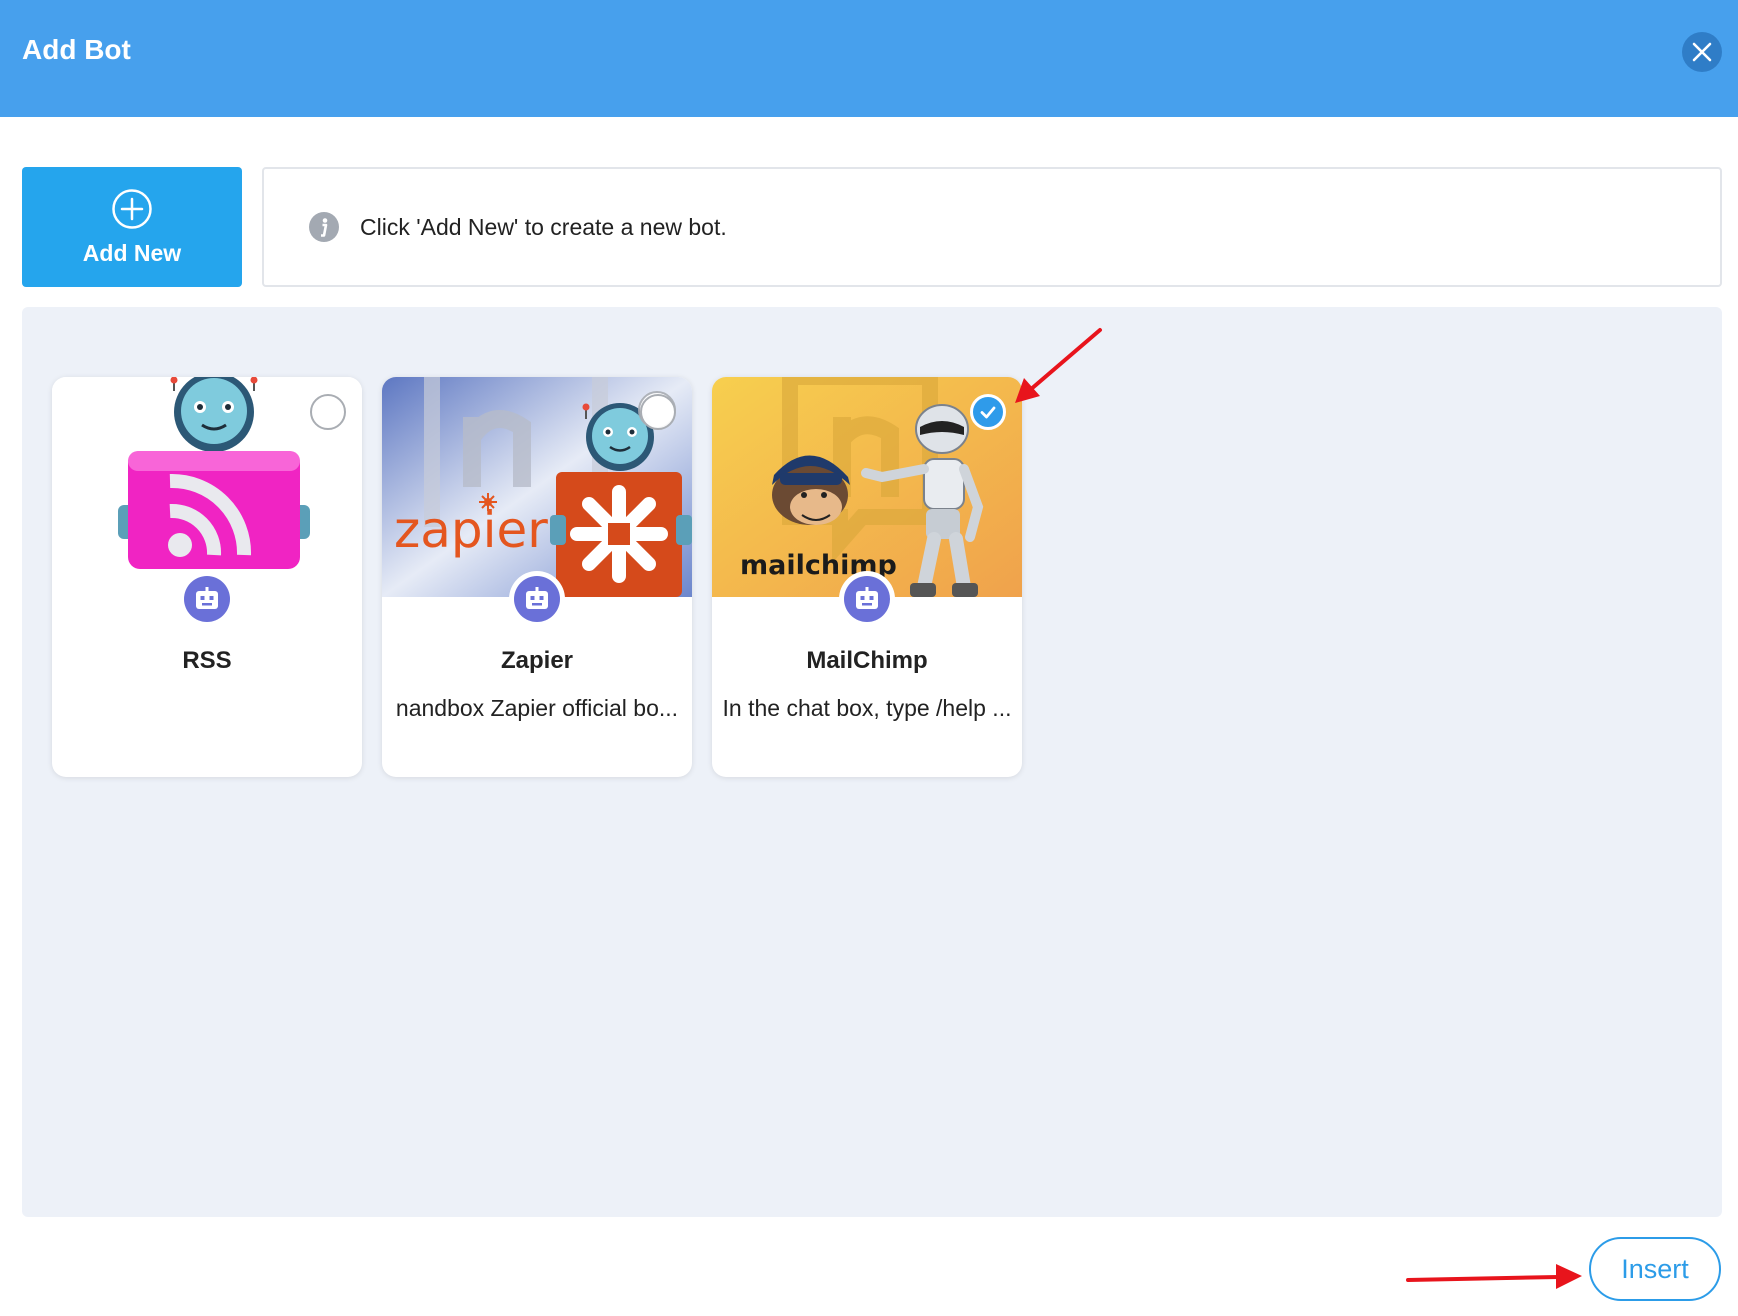 The image size is (1738, 1316). I want to click on info-message-box: Click 'Add New' to create a new bot., so click(992, 227).